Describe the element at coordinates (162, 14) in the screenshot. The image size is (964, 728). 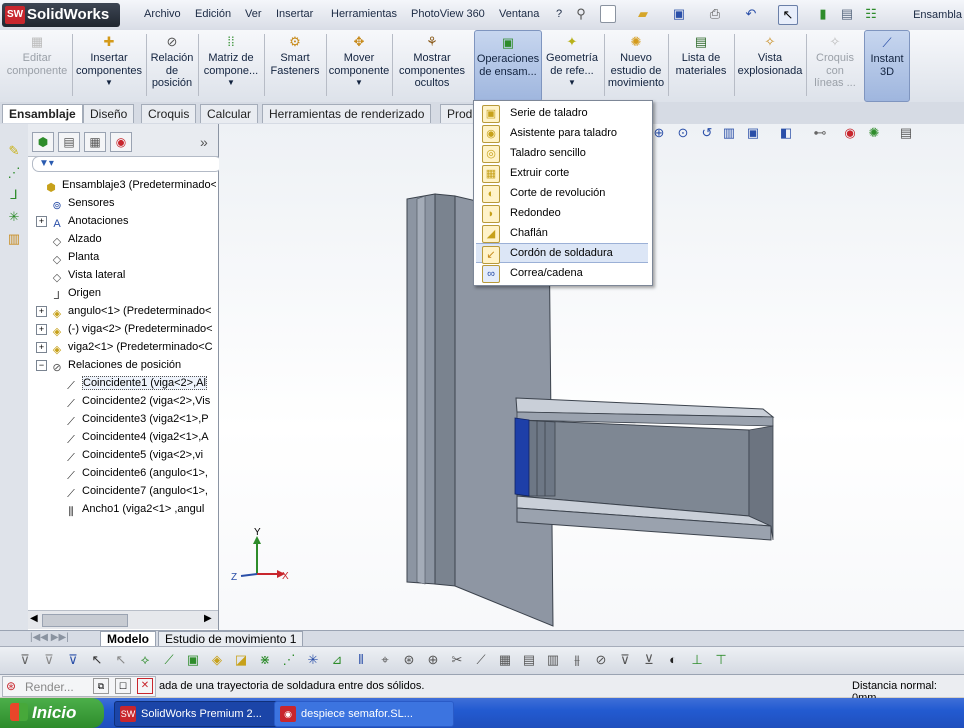
I see `menu-archivo: Archivo` at that location.